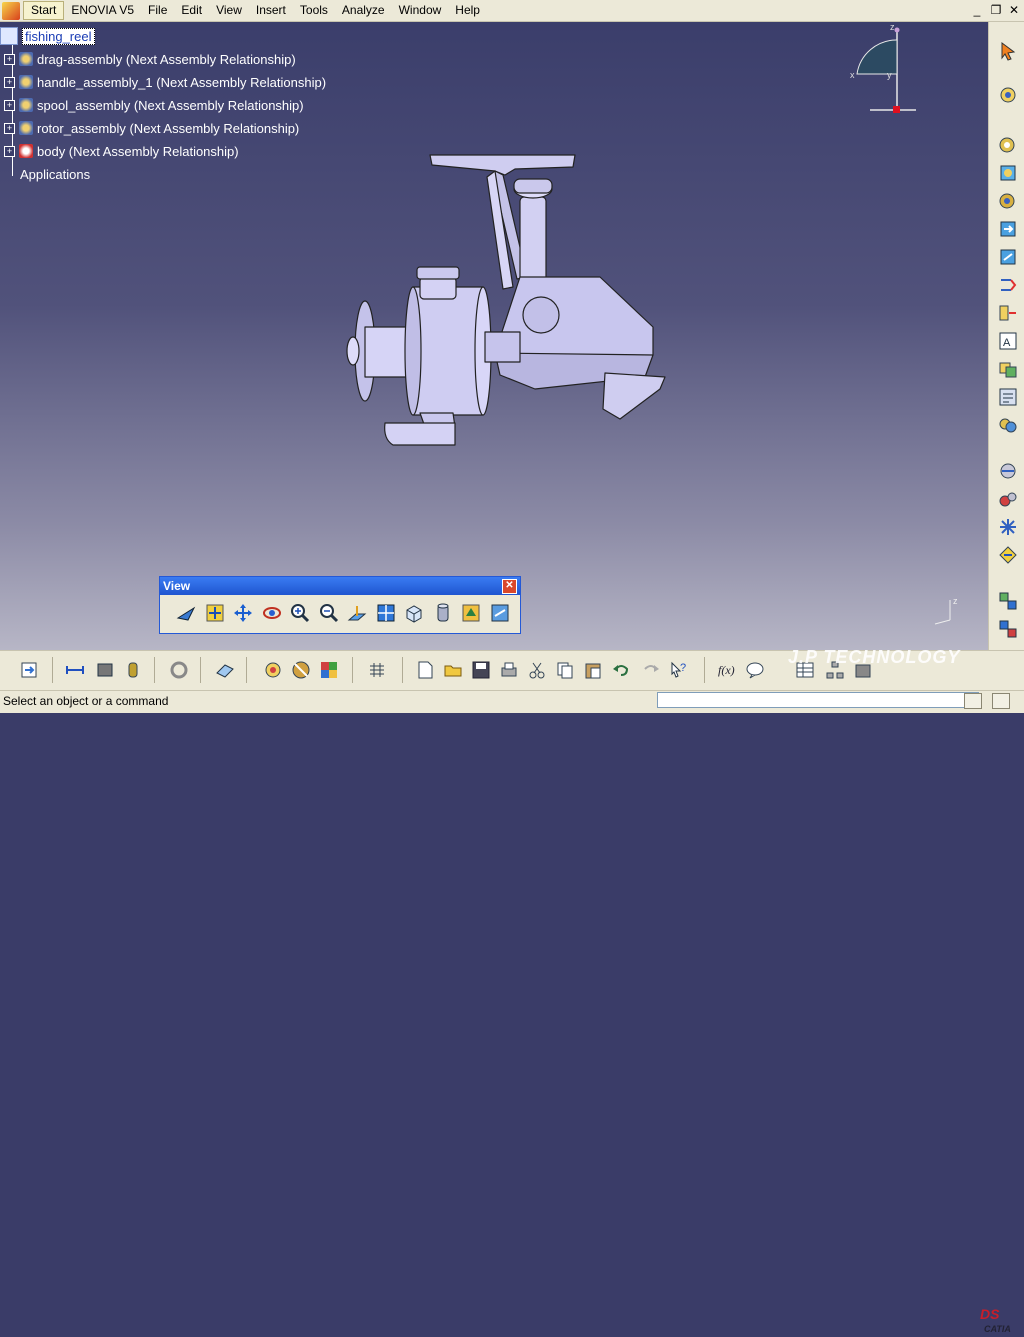 The image size is (1024, 1337). What do you see at coordinates (1008, 601) in the screenshot?
I see `coincidence-constraint-icon` at bounding box center [1008, 601].